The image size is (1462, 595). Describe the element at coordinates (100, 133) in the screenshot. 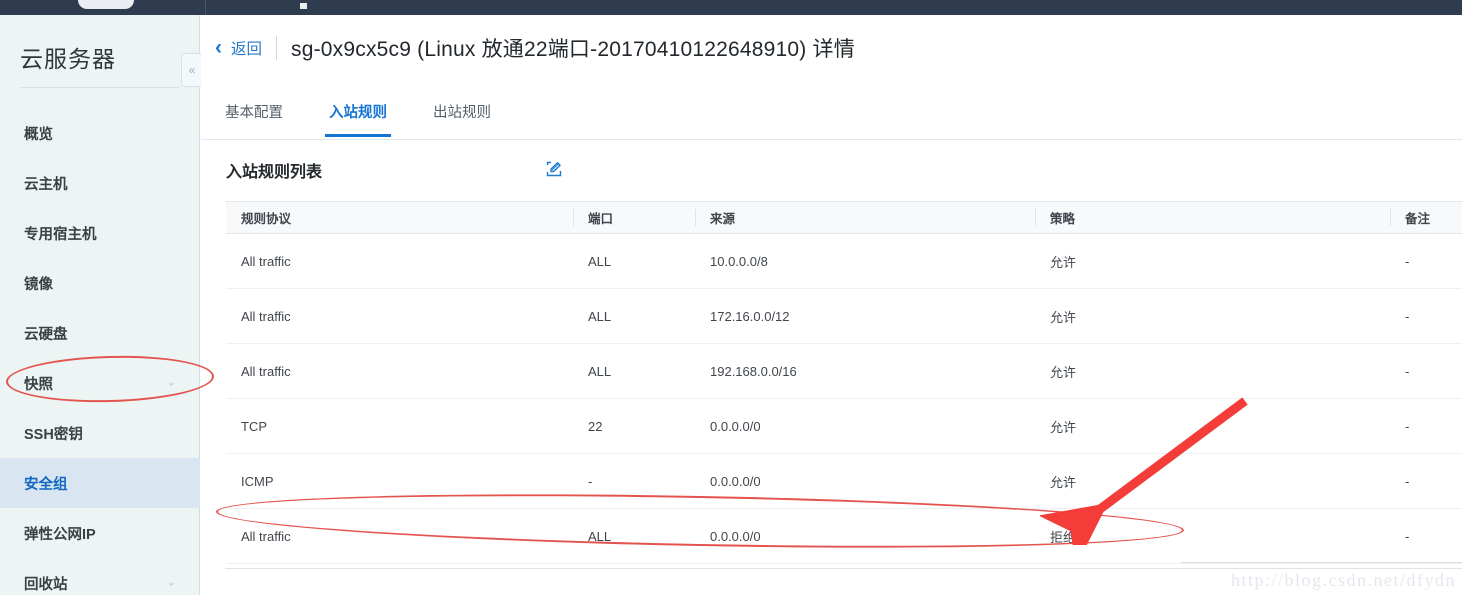

I see `sidebar-item-overview: 概览` at that location.